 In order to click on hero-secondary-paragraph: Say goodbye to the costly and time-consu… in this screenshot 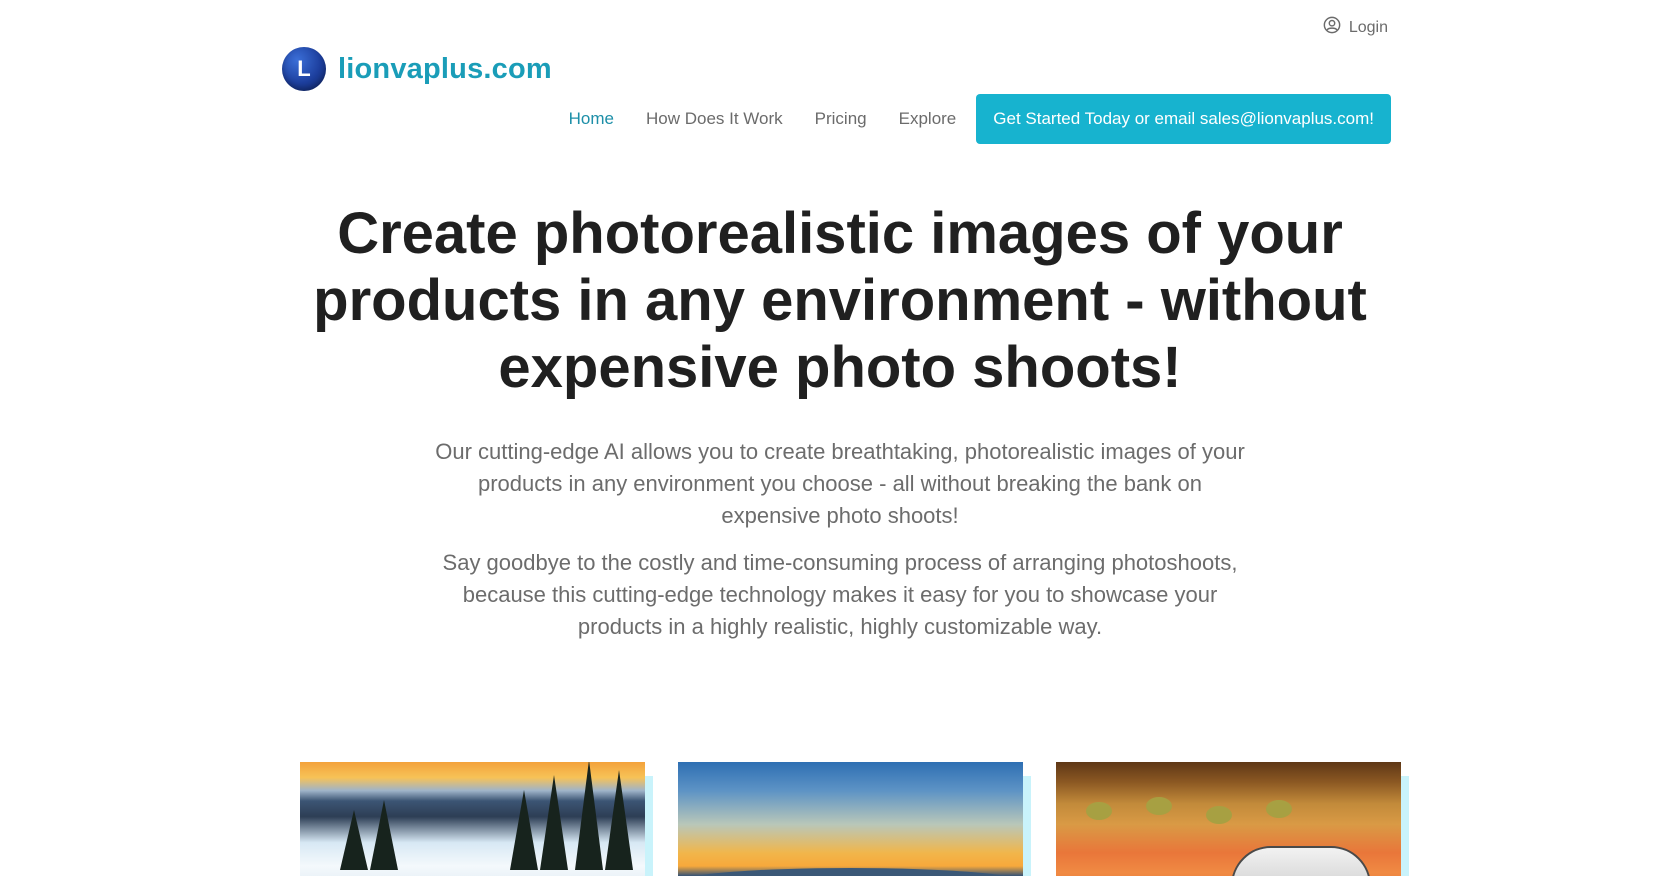, I will do `click(840, 594)`.